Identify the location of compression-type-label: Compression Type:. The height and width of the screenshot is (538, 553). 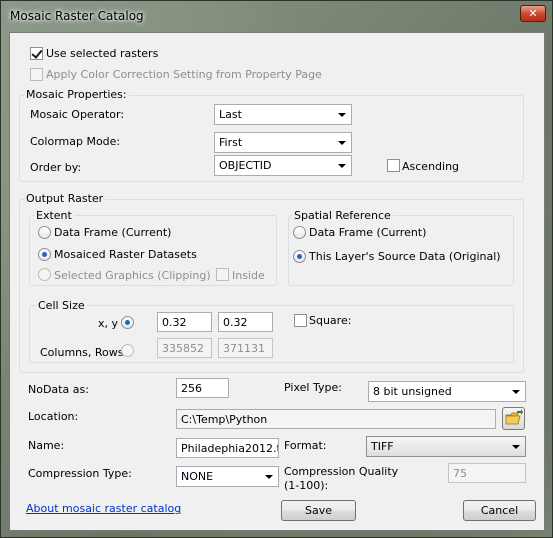
(80, 473).